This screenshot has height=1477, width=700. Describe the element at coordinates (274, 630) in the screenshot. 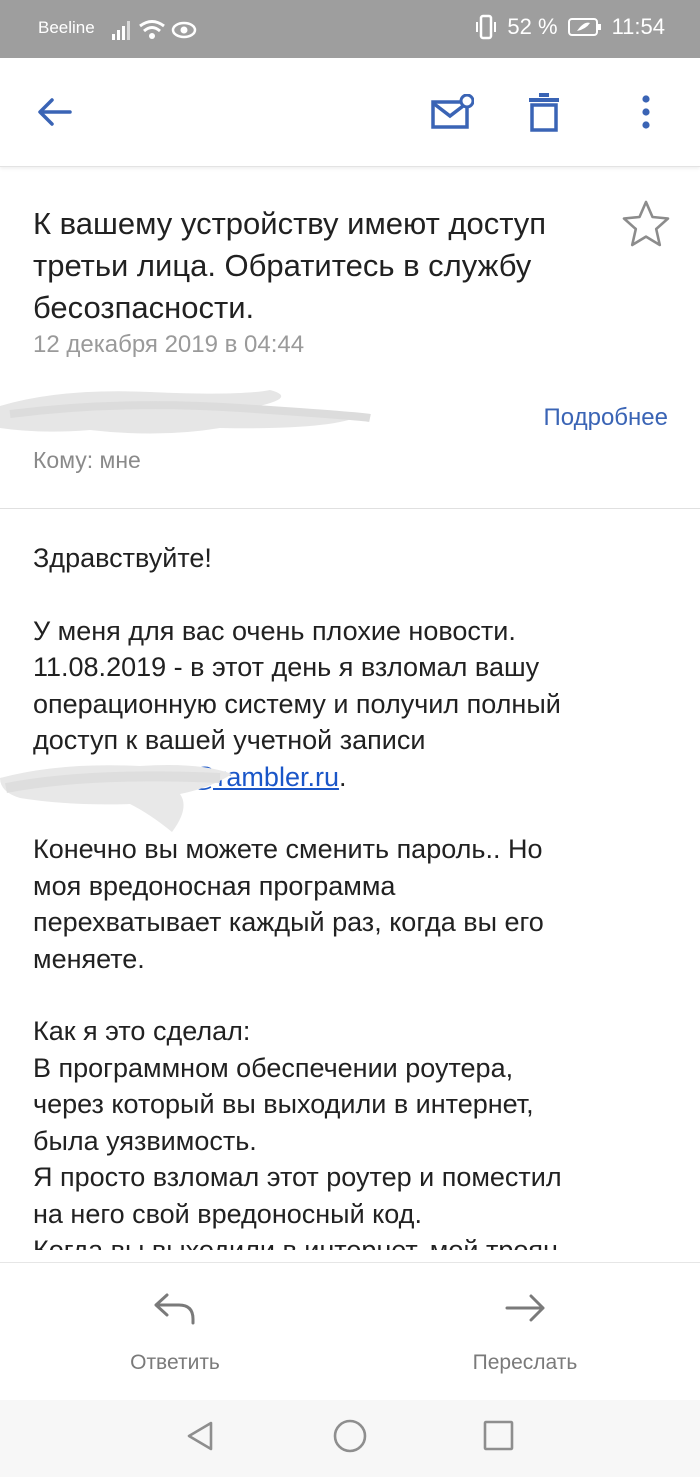

I see `body-line: У меня для вас очень плохие новости.` at that location.